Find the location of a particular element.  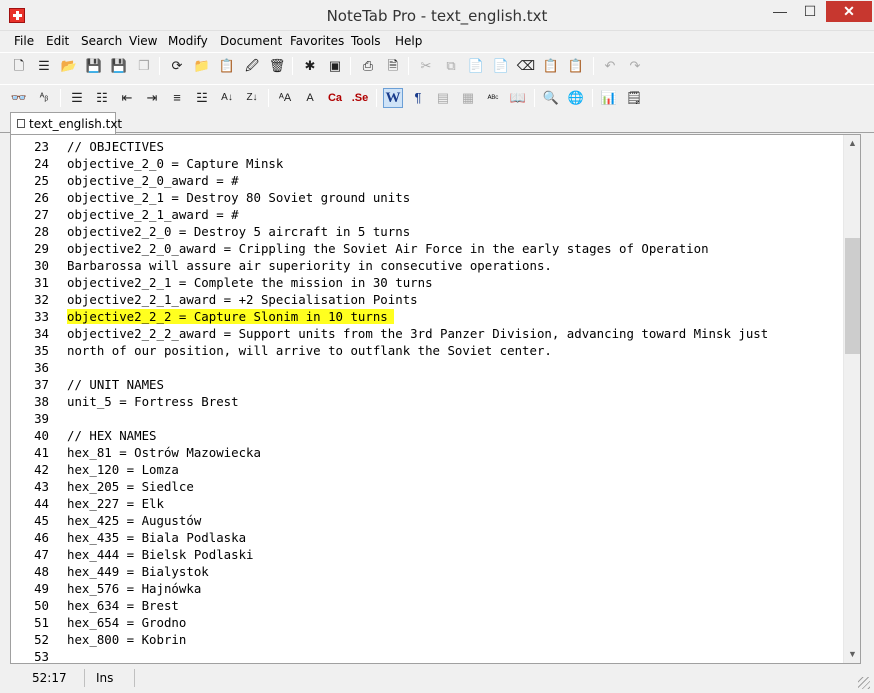

text-line: hex_634 = Brest is located at coordinates (123, 605).